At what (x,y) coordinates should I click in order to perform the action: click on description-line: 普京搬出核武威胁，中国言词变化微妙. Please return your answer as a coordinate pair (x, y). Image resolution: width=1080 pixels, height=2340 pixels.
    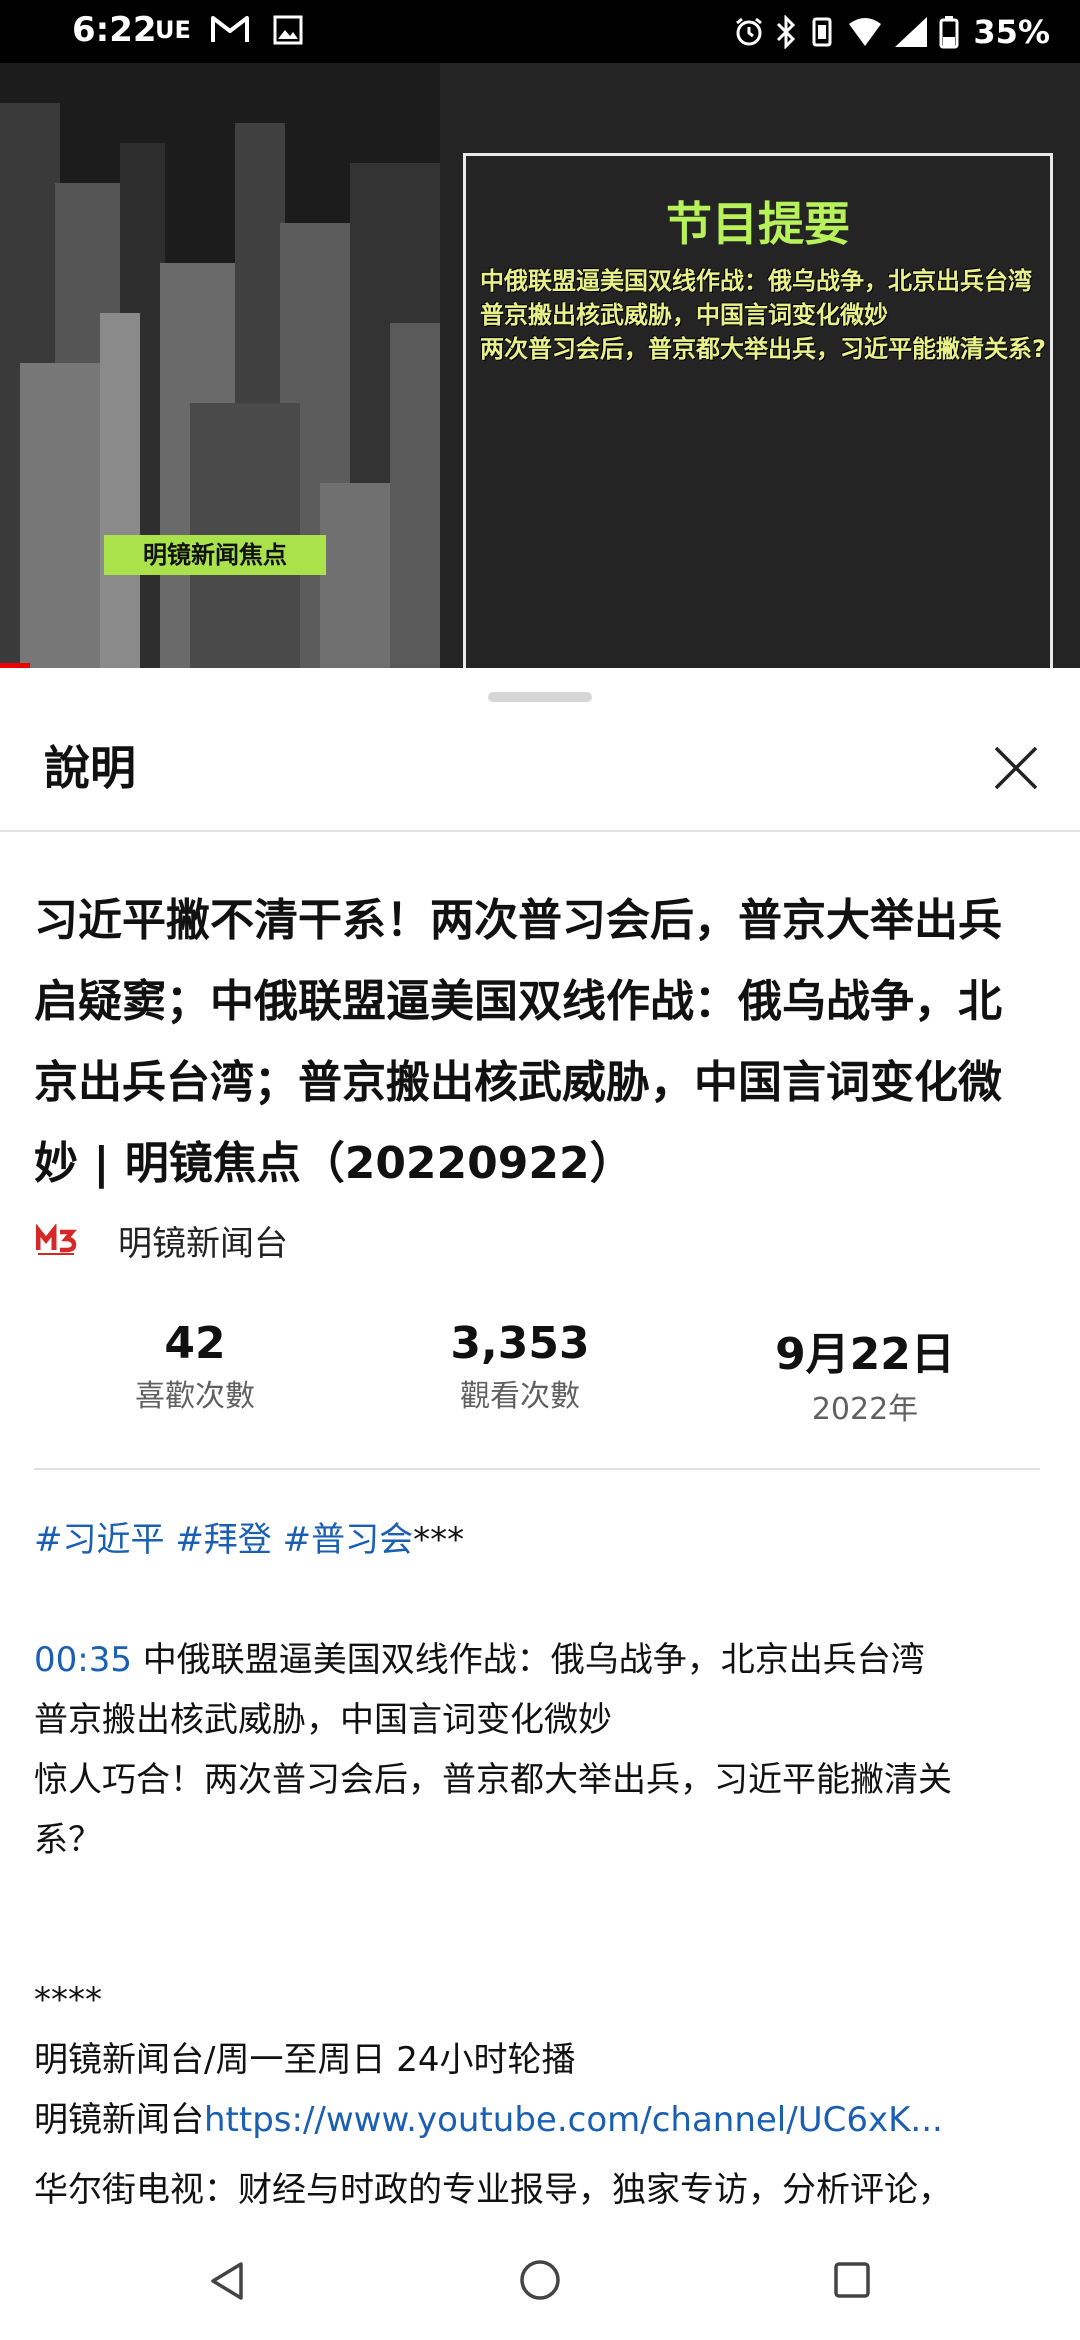
    Looking at the image, I should click on (323, 1720).